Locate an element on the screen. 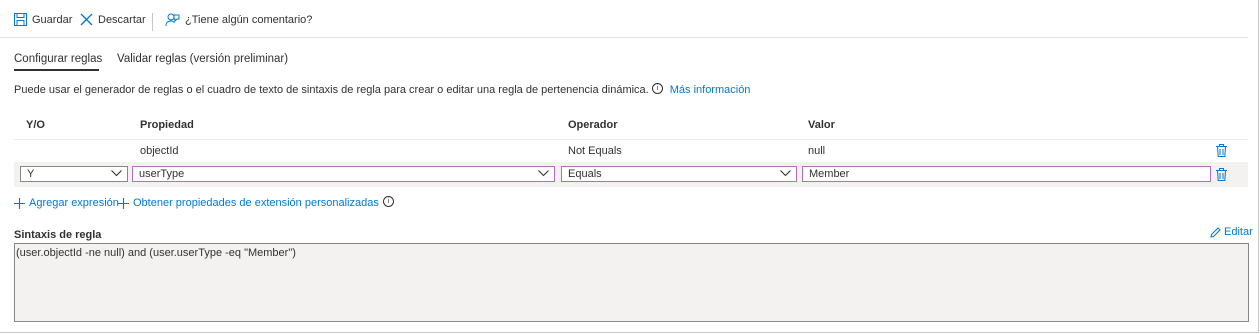 This screenshot has height=334, width=1260. feedback-button: ¿Tiene algún comentario? is located at coordinates (238, 20).